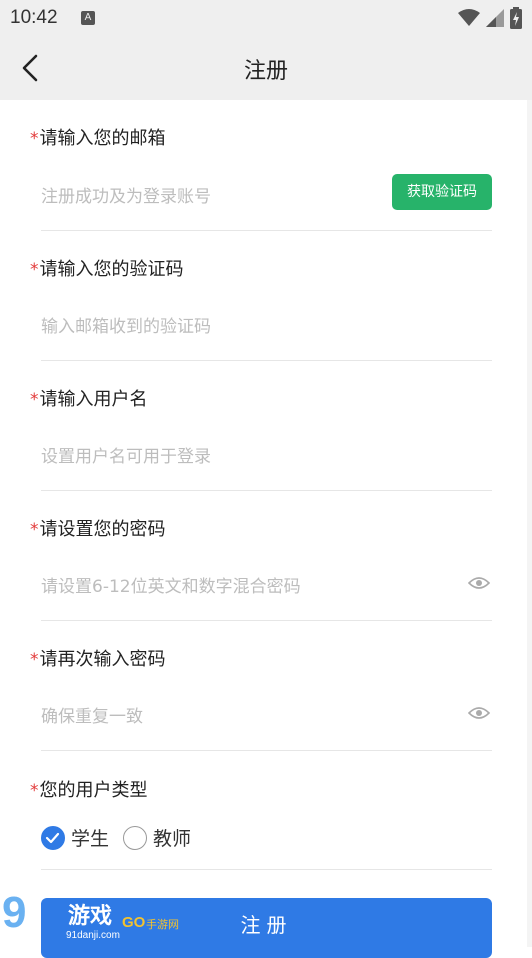 Image resolution: width=532 pixels, height=958 pixels. What do you see at coordinates (135, 837) in the screenshot?
I see `radio-teacher` at bounding box center [135, 837].